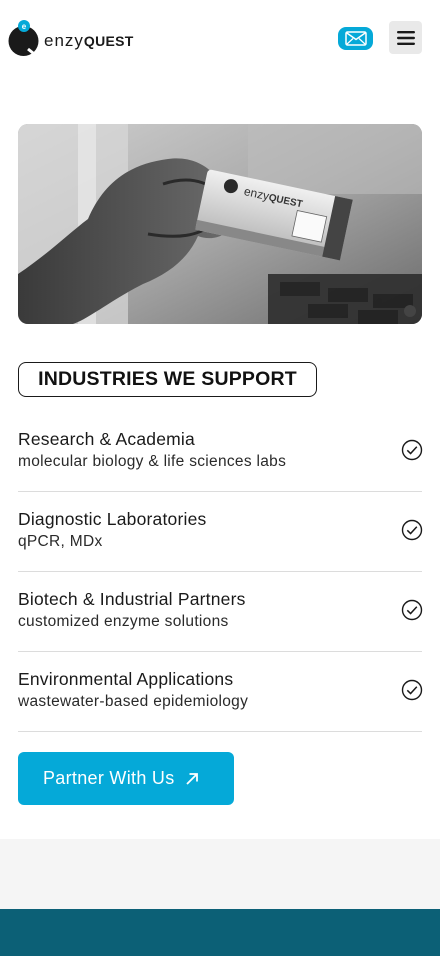 The image size is (440, 956). What do you see at coordinates (108, 41) in the screenshot?
I see `logo-text-bold: QUEST` at bounding box center [108, 41].